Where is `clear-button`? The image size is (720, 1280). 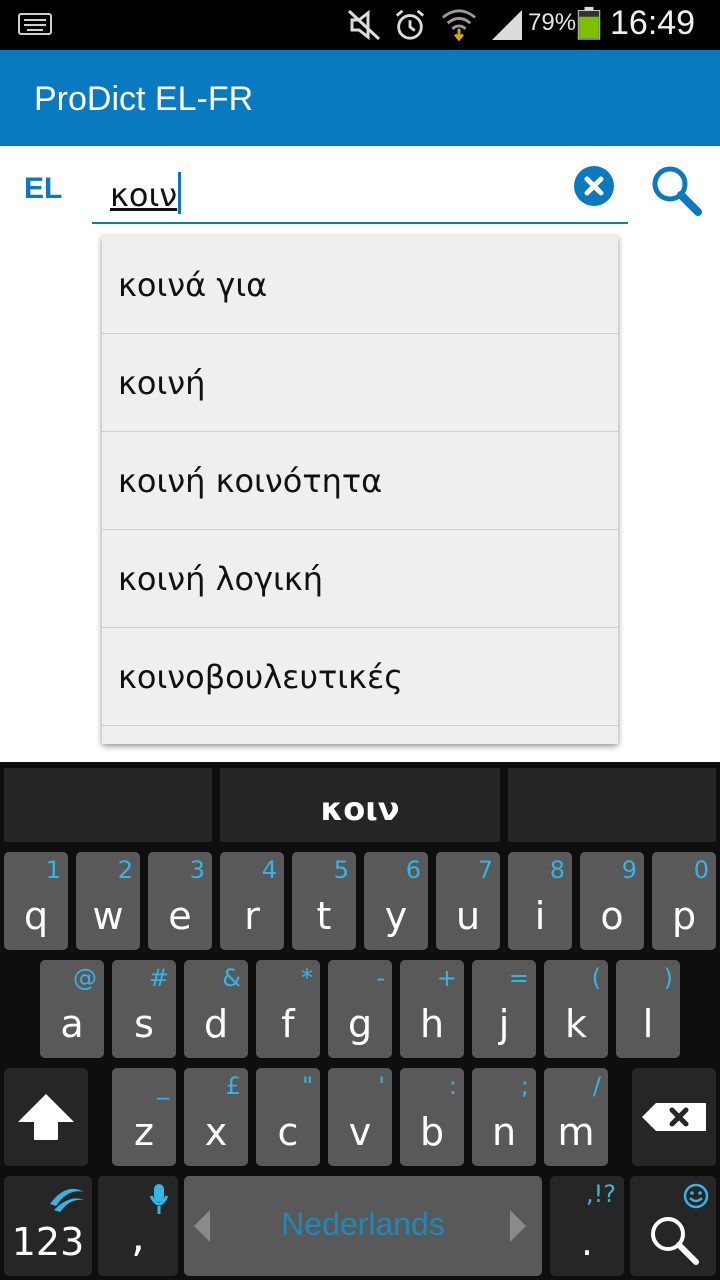 clear-button is located at coordinates (594, 186).